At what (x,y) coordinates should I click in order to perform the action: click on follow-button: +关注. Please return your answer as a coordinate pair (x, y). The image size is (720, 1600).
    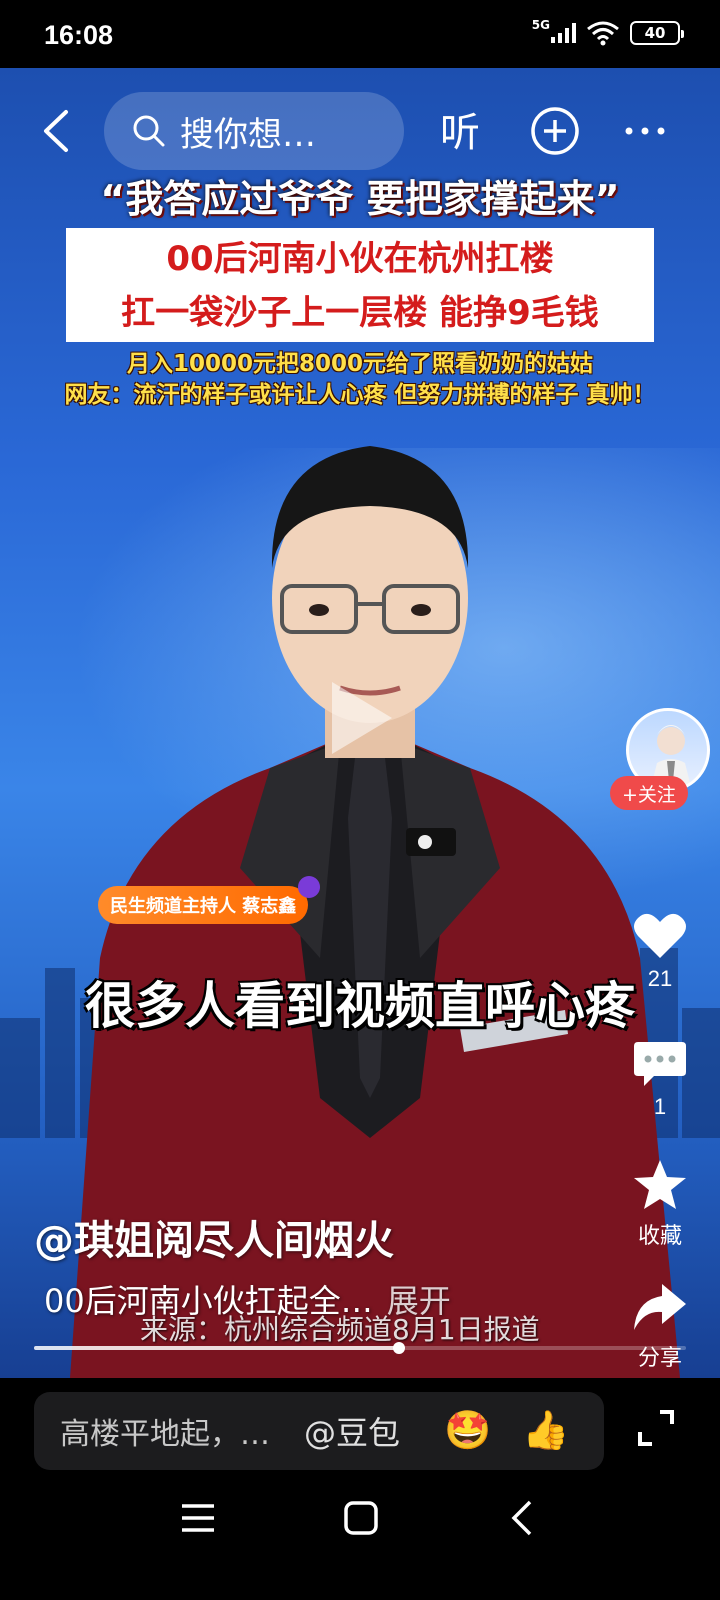
    Looking at the image, I should click on (649, 793).